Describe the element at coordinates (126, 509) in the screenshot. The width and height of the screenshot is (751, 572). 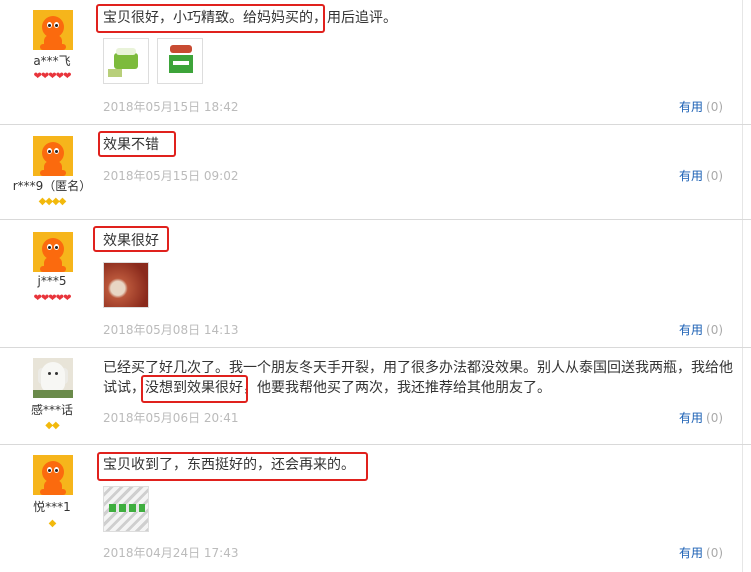
I see `jars-in-box-photo` at that location.